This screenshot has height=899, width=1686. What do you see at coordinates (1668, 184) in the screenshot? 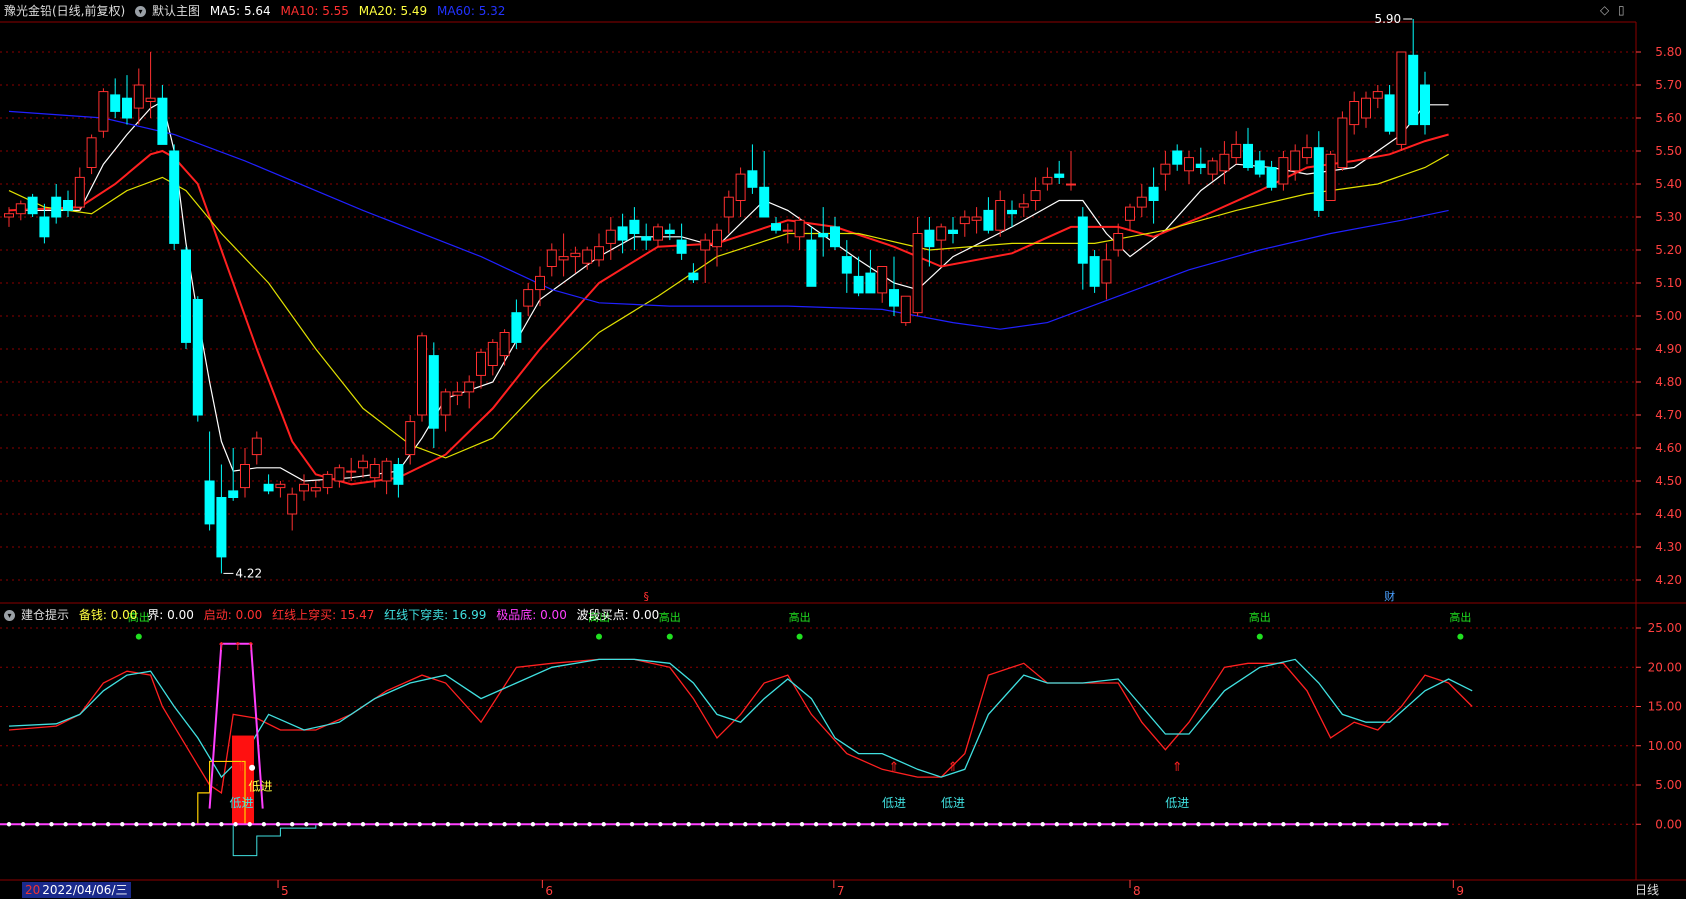
I see `y-tick-label: 5.40` at bounding box center [1668, 184].